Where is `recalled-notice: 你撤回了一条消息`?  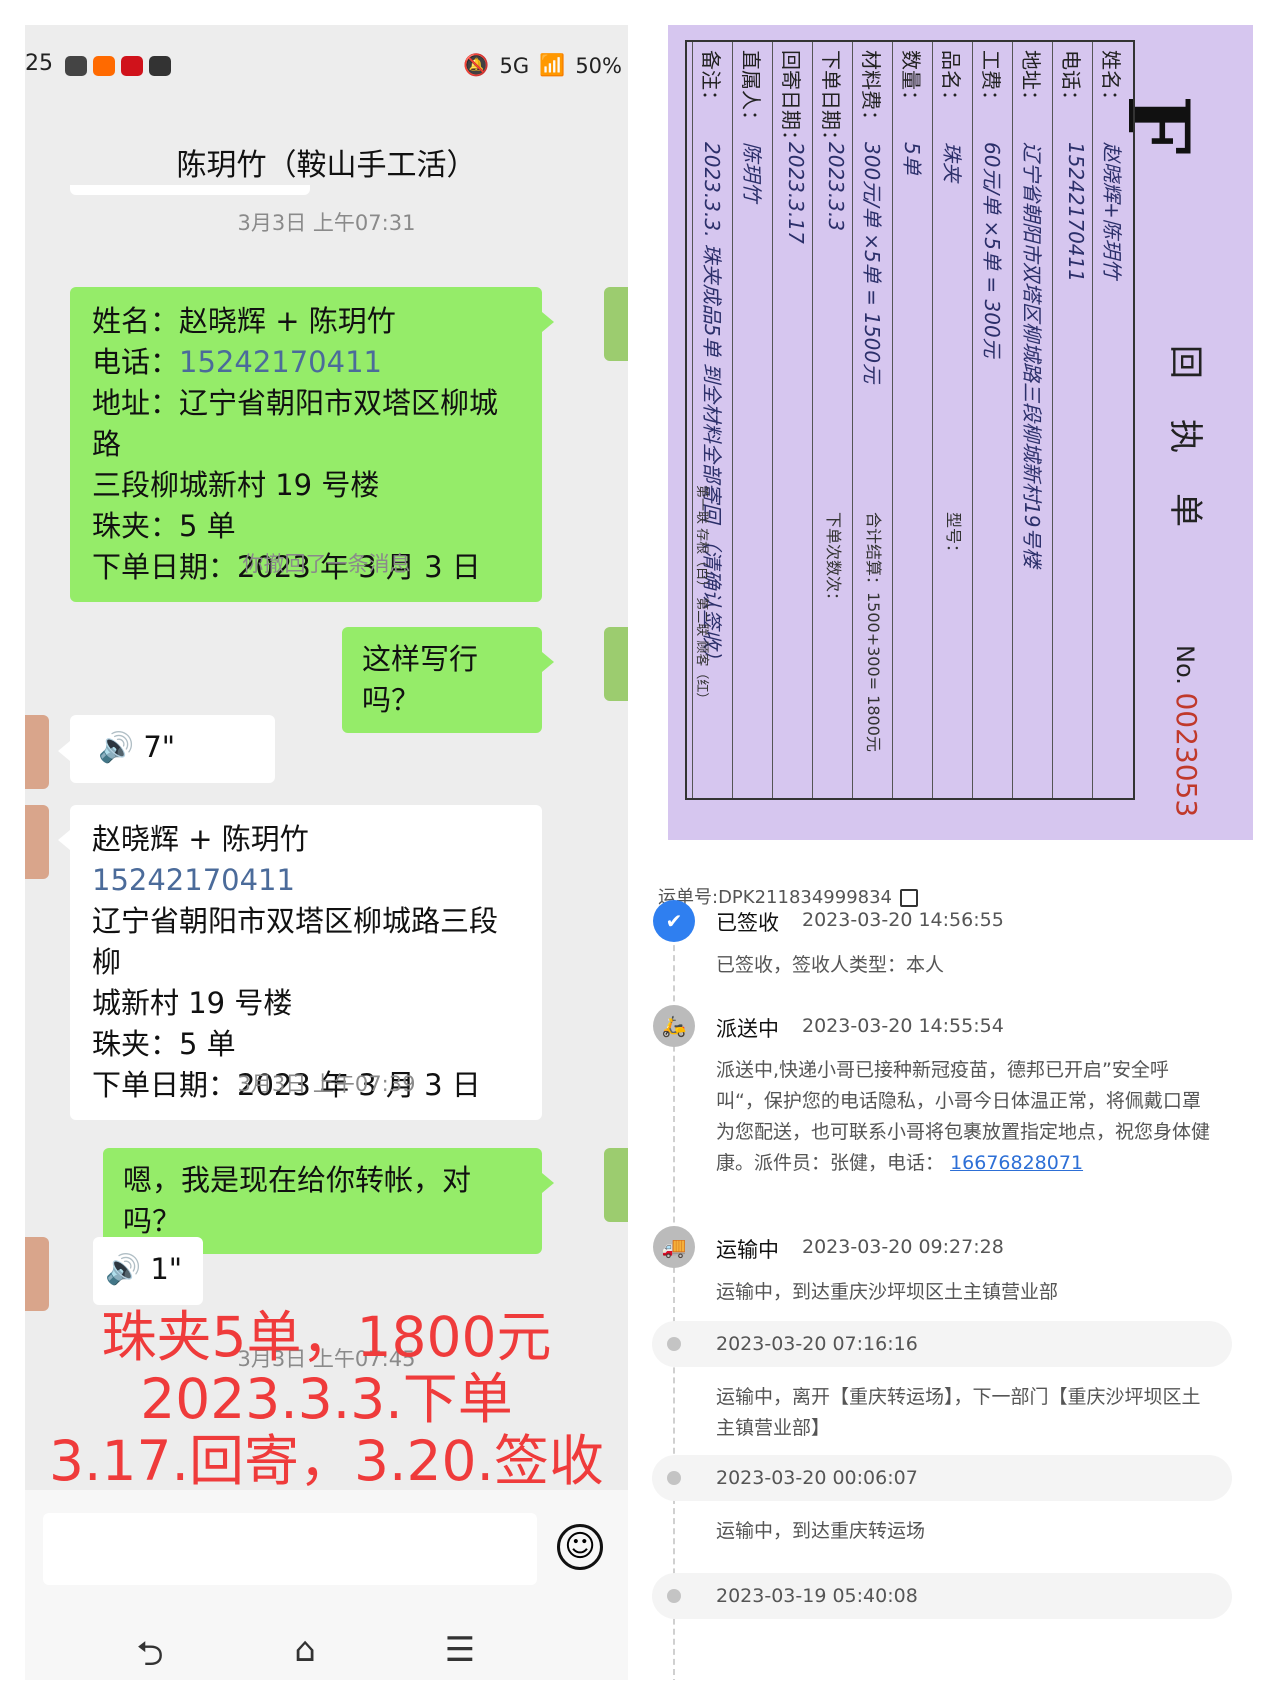 recalled-notice: 你撤回了一条消息 is located at coordinates (326, 564).